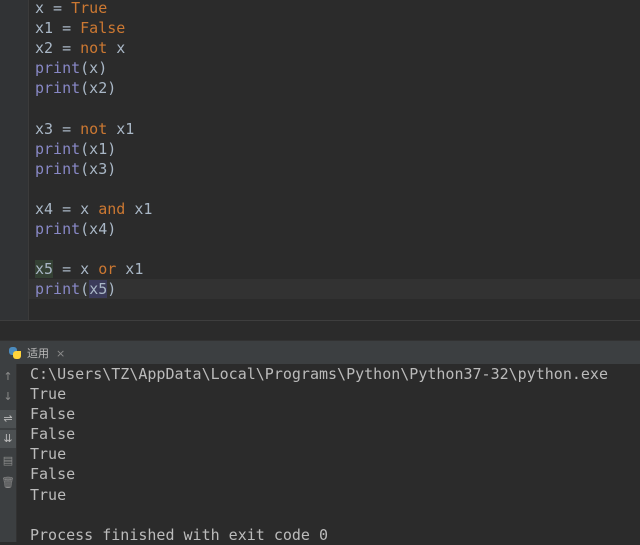 The width and height of the screenshot is (640, 545). I want to click on code-line: x = True, so click(93, 9).